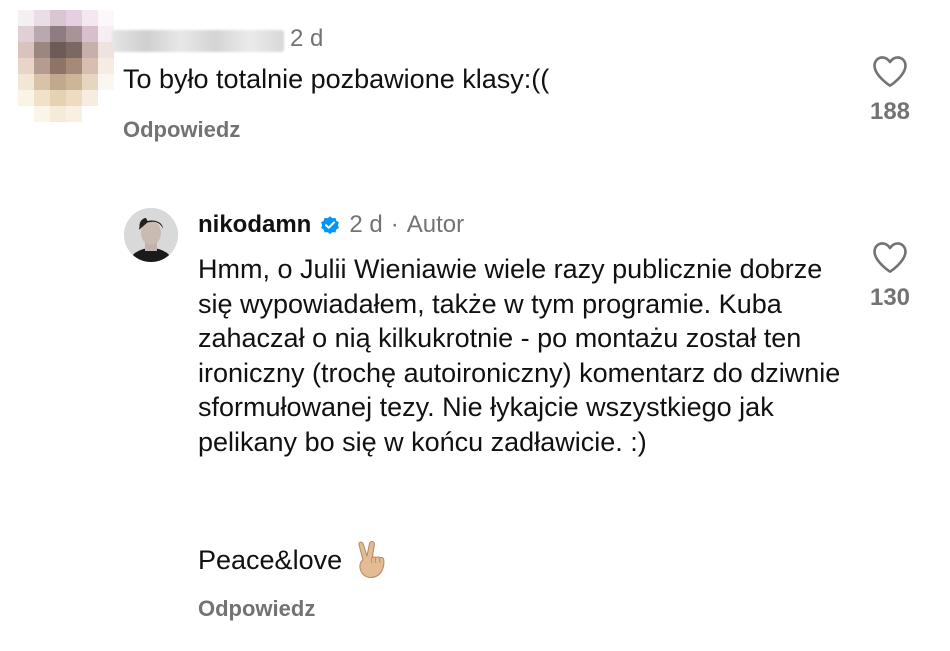 The width and height of the screenshot is (950, 651). I want to click on author-badge: Autor, so click(435, 224).